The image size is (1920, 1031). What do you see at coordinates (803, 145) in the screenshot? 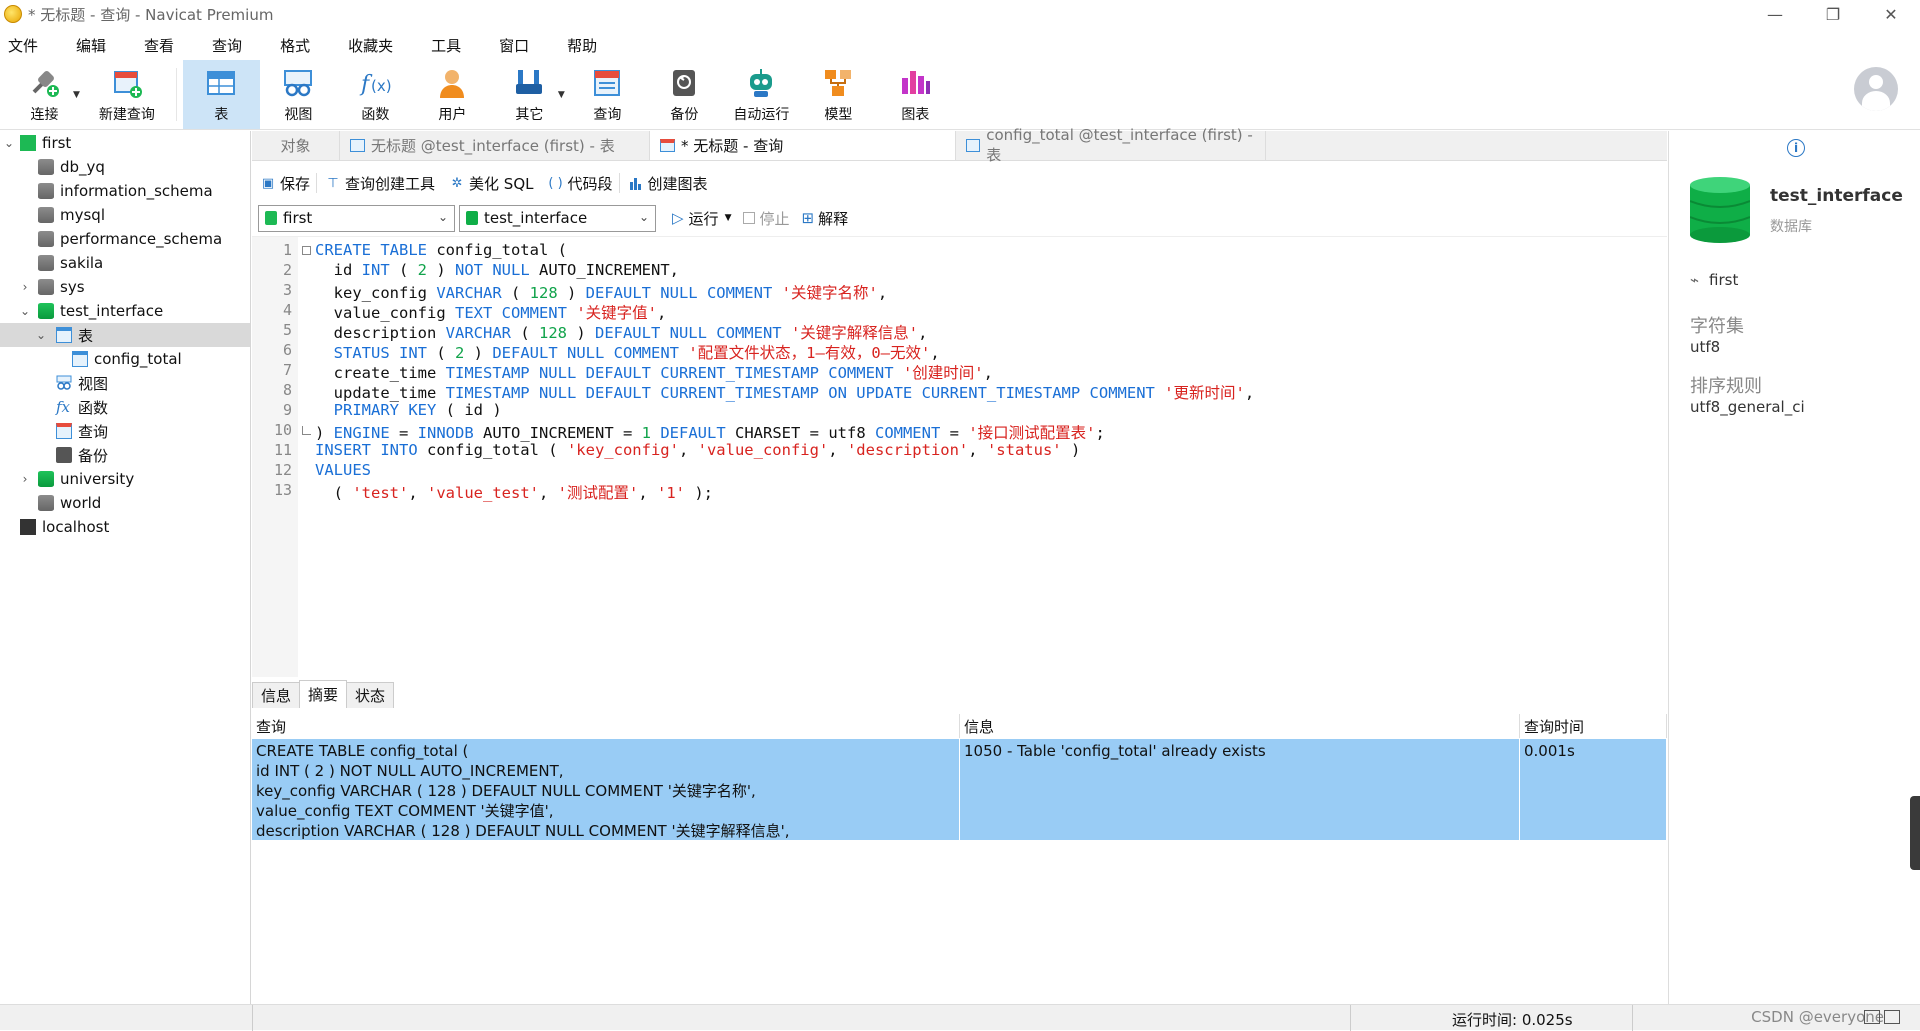
I see `tab-untitled-query: * 无标题 - 查询` at bounding box center [803, 145].